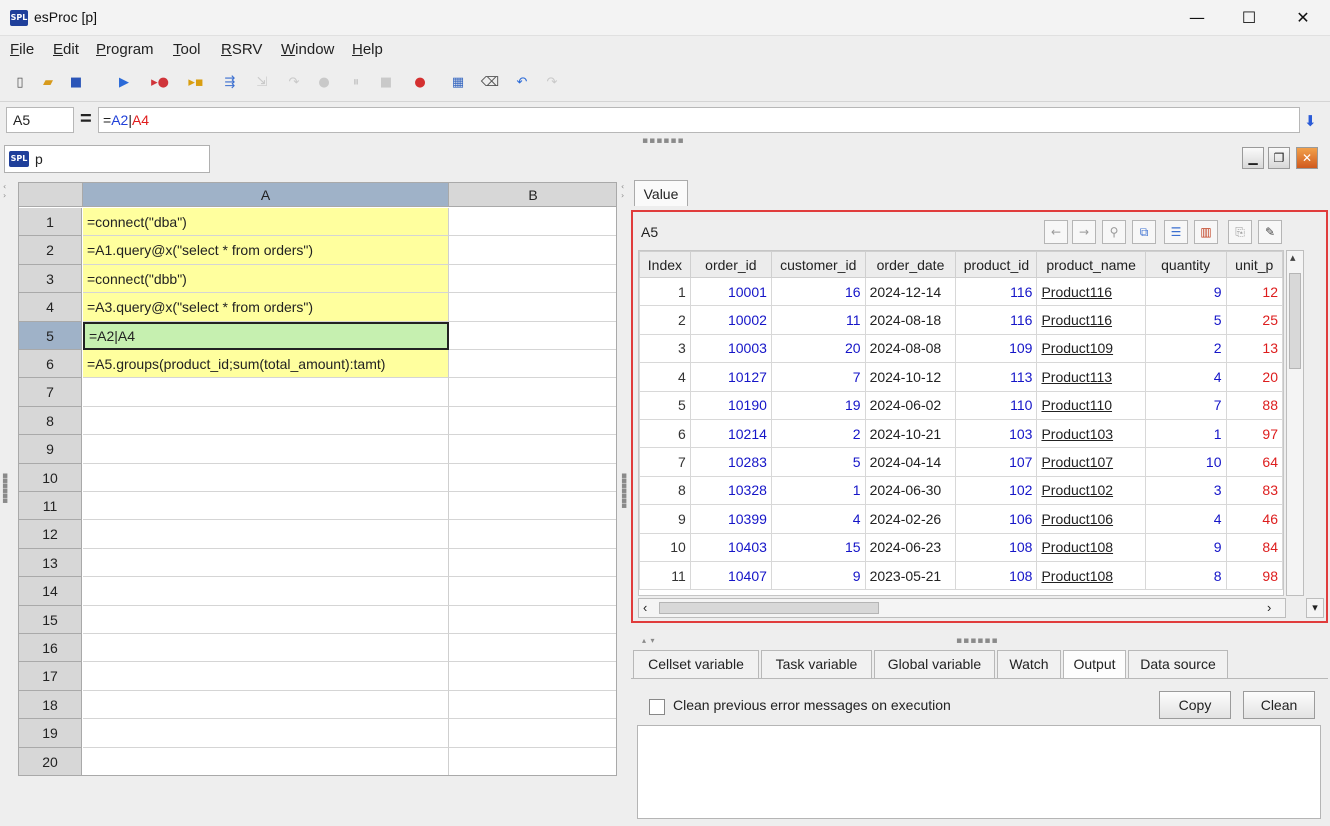 The image size is (1330, 826). Describe the element at coordinates (1076, 405) in the screenshot. I see `product-name-link: Product110` at that location.